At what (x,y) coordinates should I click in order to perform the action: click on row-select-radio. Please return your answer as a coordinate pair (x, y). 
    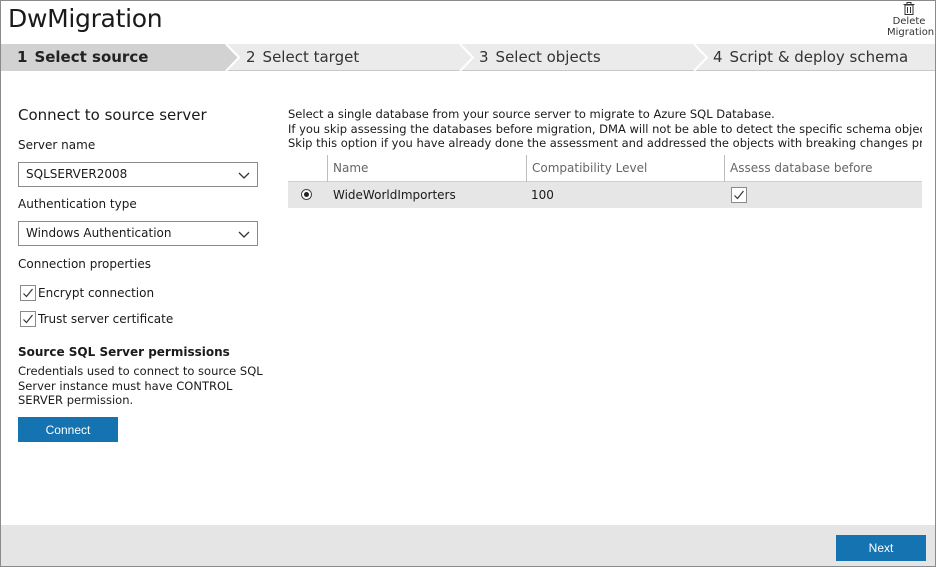
    Looking at the image, I should click on (306, 194).